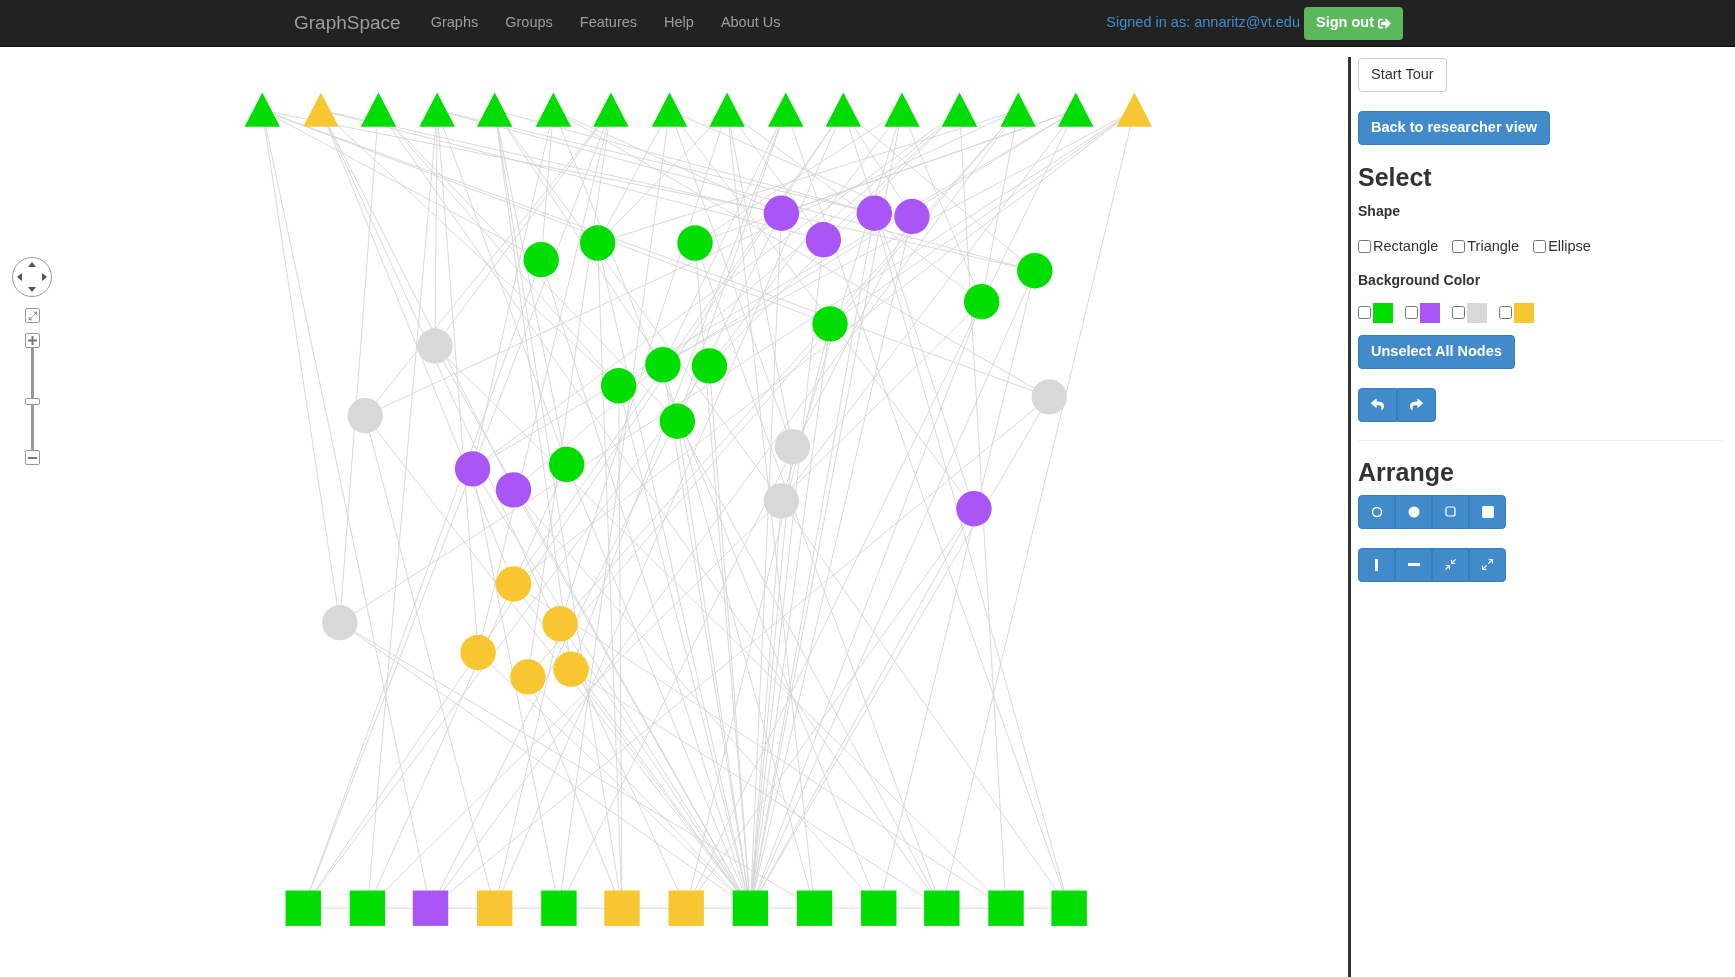  I want to click on start-tour-button: Start Tour, so click(1402, 75).